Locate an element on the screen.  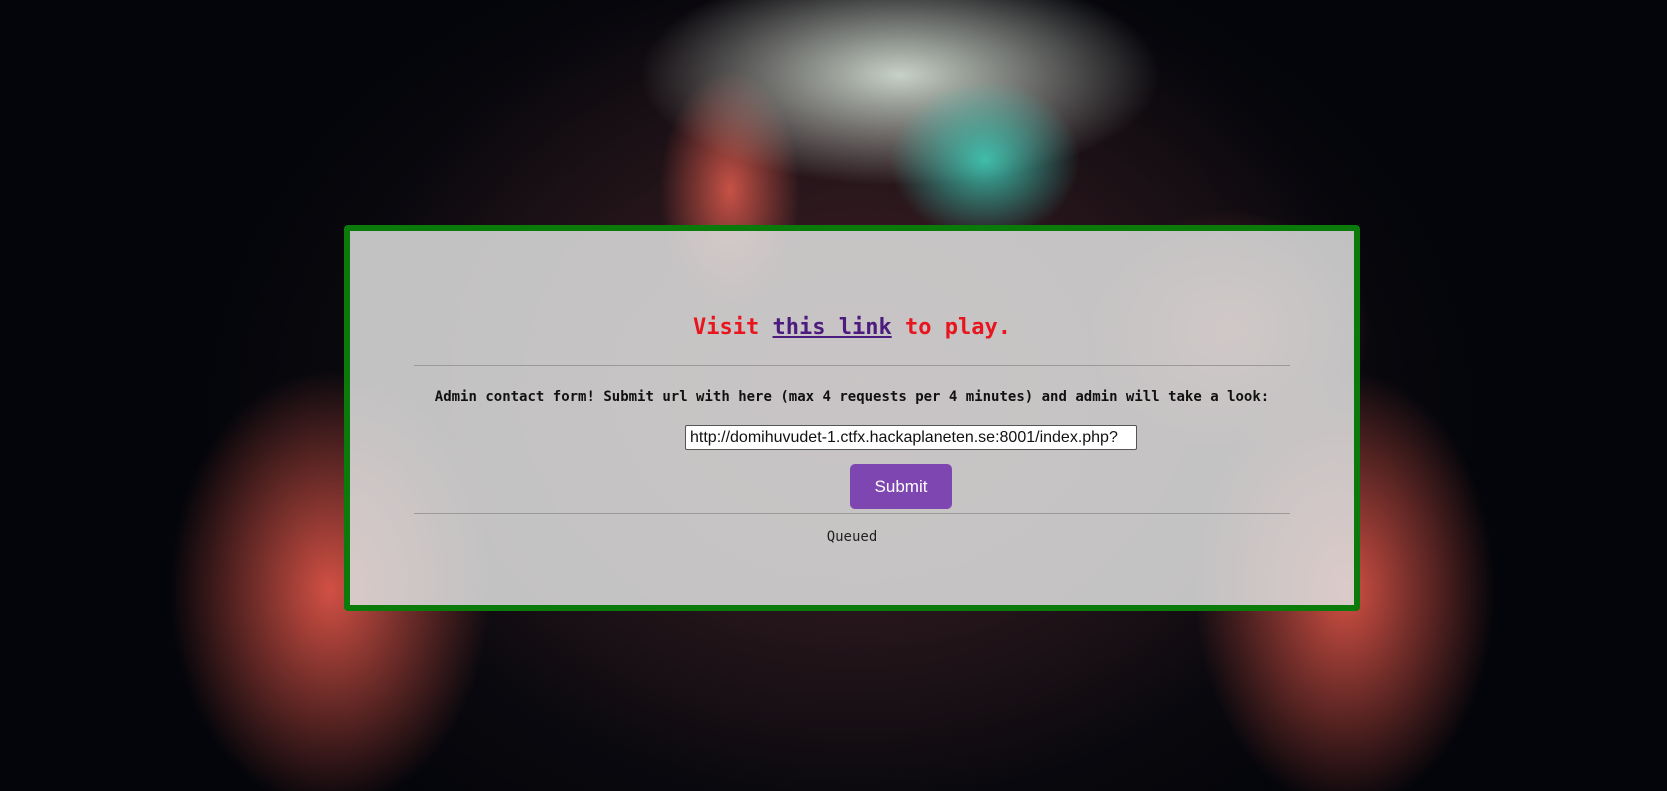
status-text: Queued is located at coordinates (852, 537).